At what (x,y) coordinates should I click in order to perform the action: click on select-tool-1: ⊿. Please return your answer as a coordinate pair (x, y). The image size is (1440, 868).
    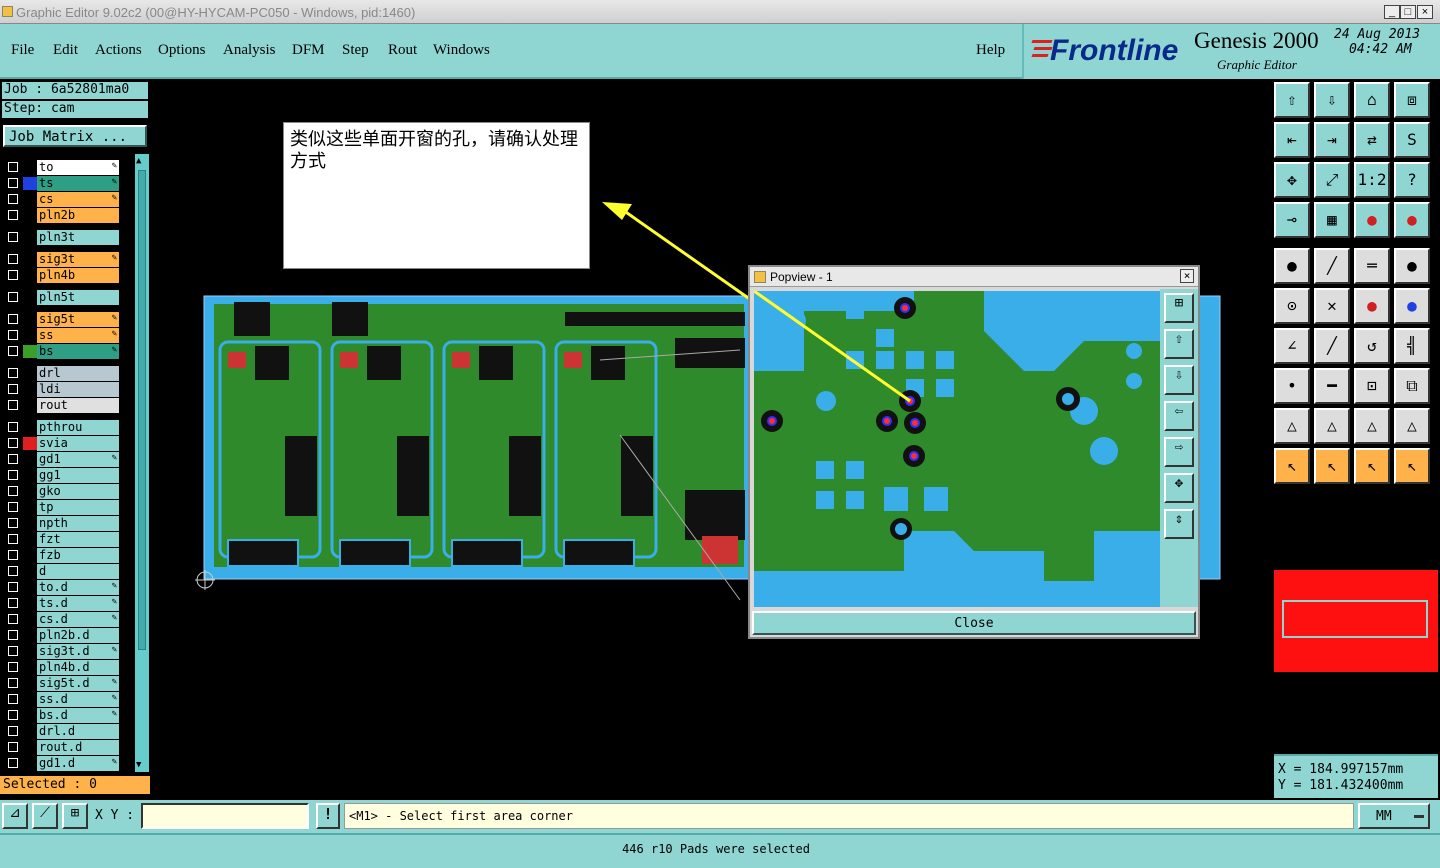
    Looking at the image, I should click on (15, 816).